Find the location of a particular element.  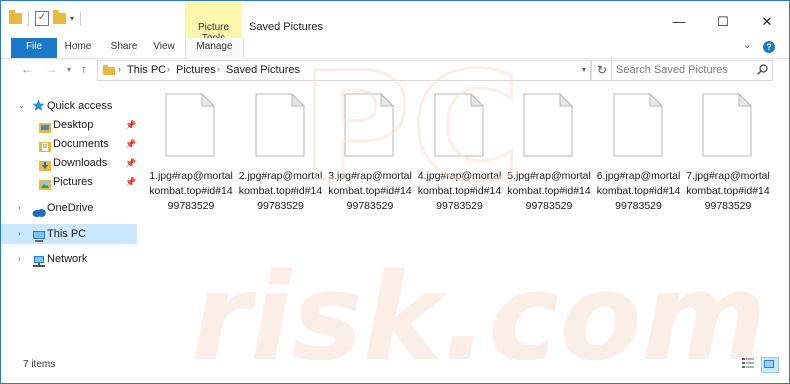

collapse-chevron-icon: ⌄ is located at coordinates (21, 106).